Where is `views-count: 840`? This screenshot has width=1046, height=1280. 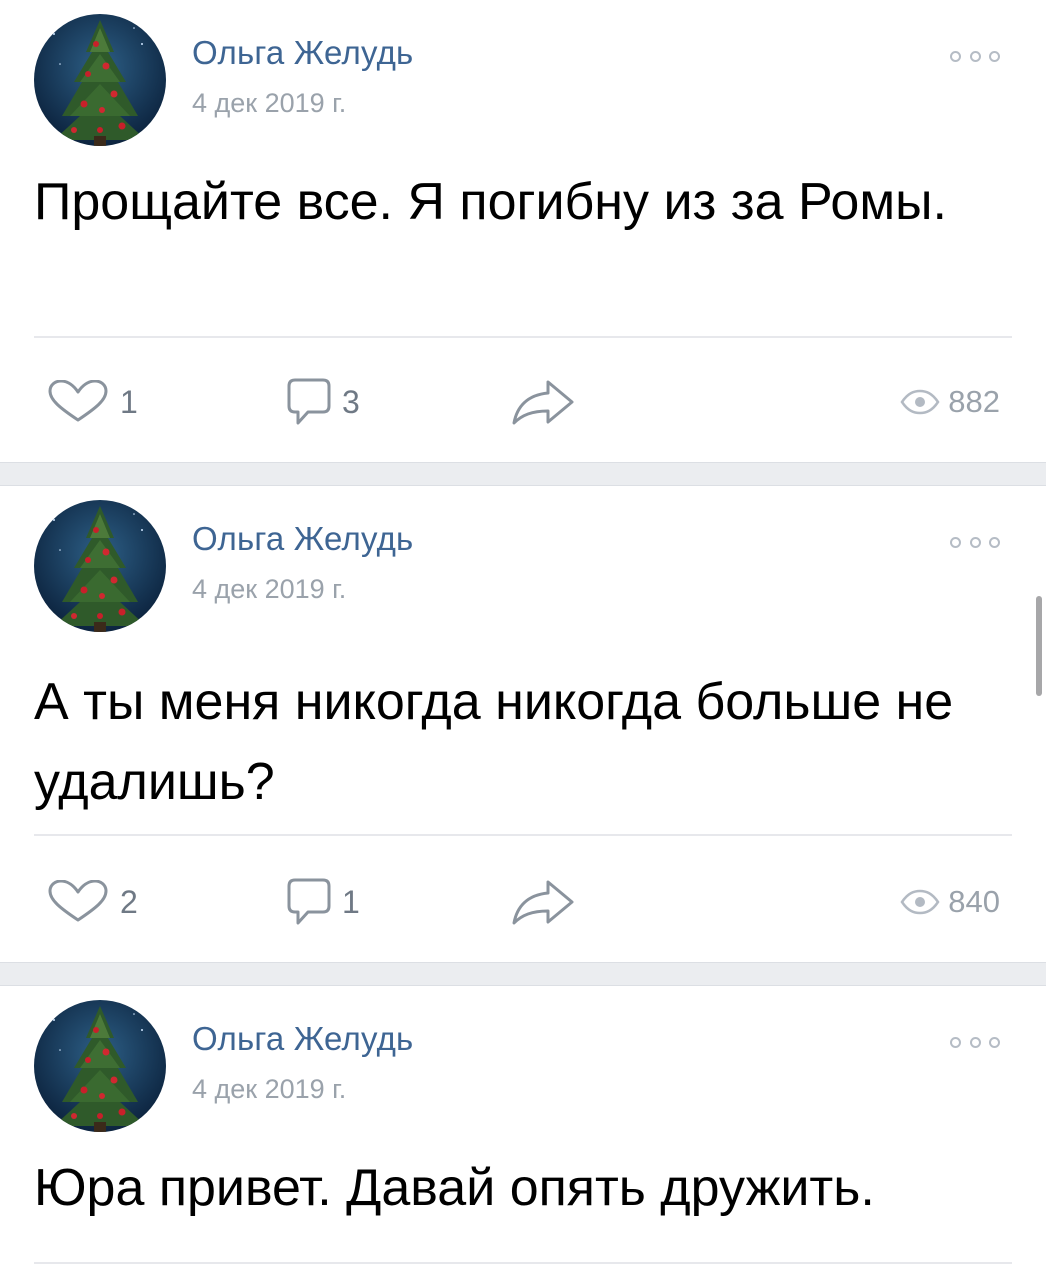
views-count: 840 is located at coordinates (974, 901).